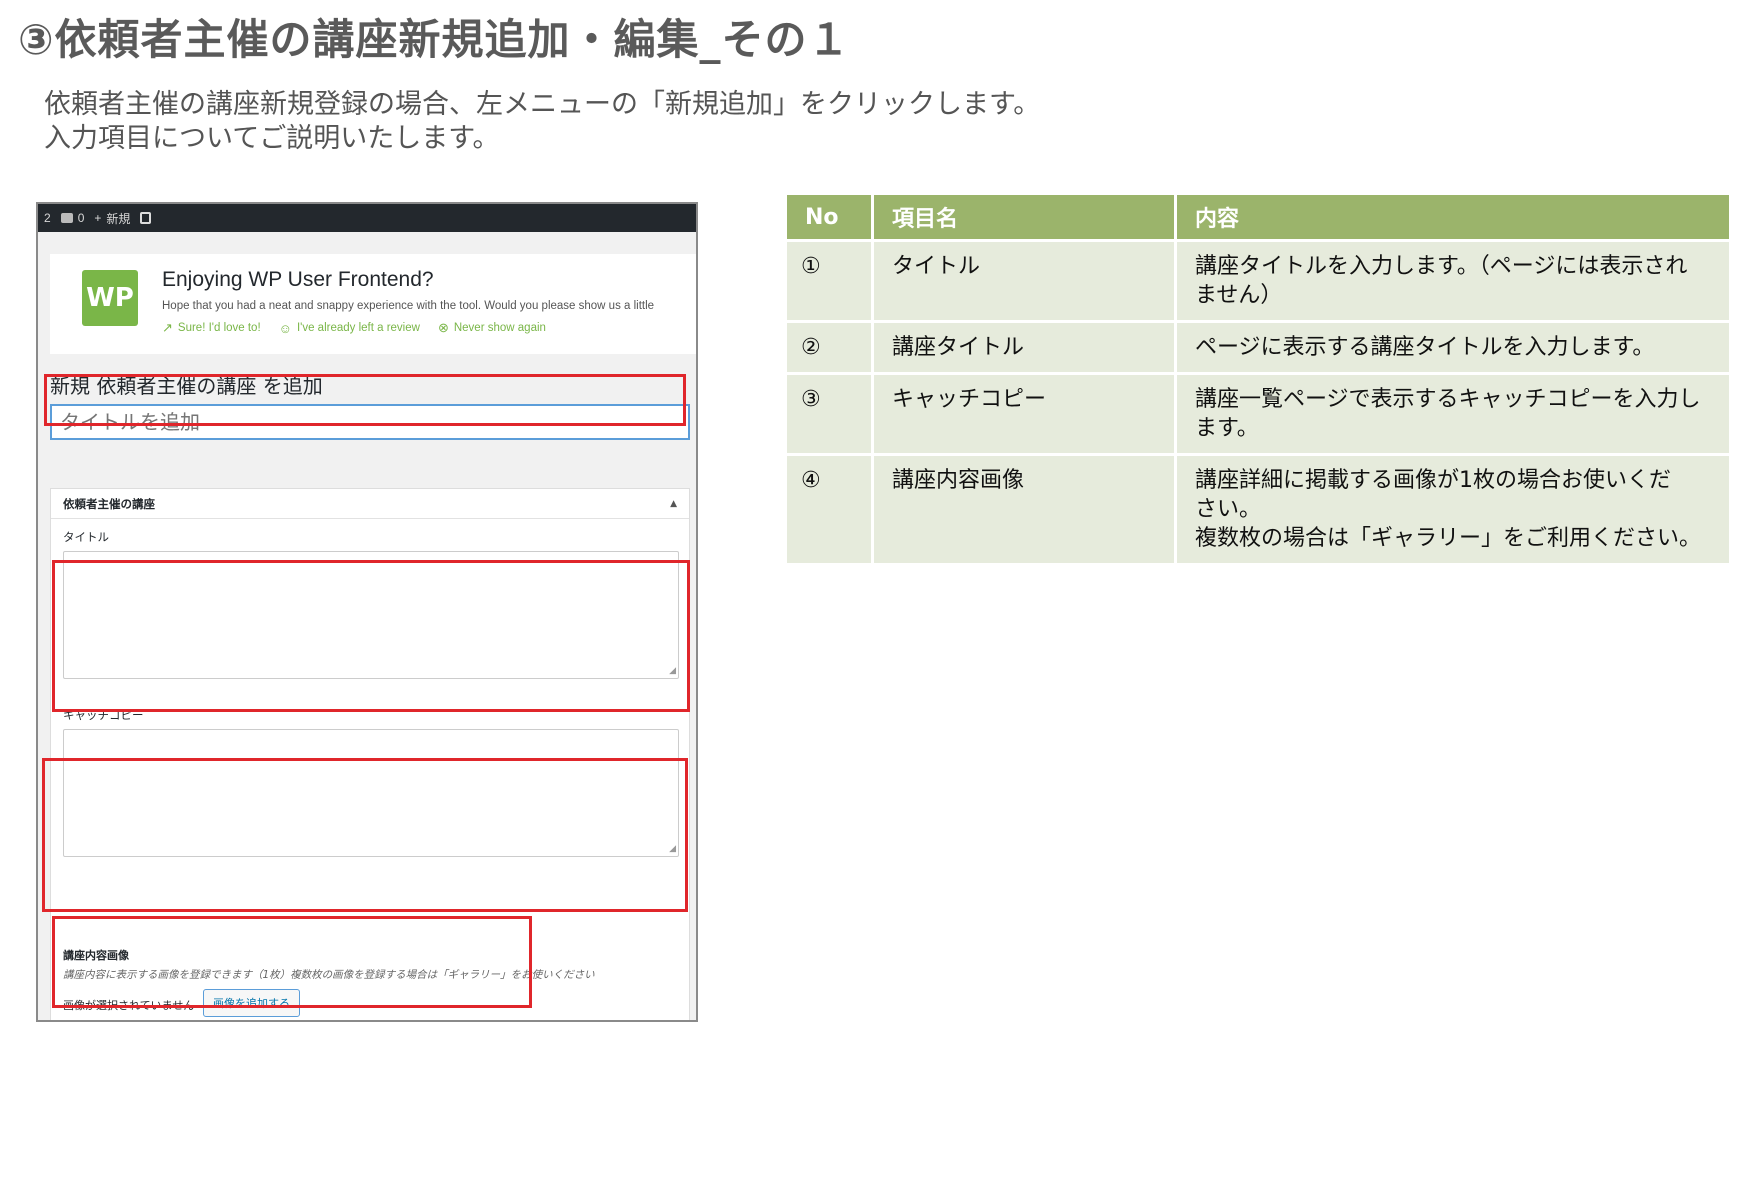 The image size is (1752, 1200). Describe the element at coordinates (434, 39) in the screenshot. I see `slide-title: ③依頼者主催の講座新規追加・編集_その１` at that location.